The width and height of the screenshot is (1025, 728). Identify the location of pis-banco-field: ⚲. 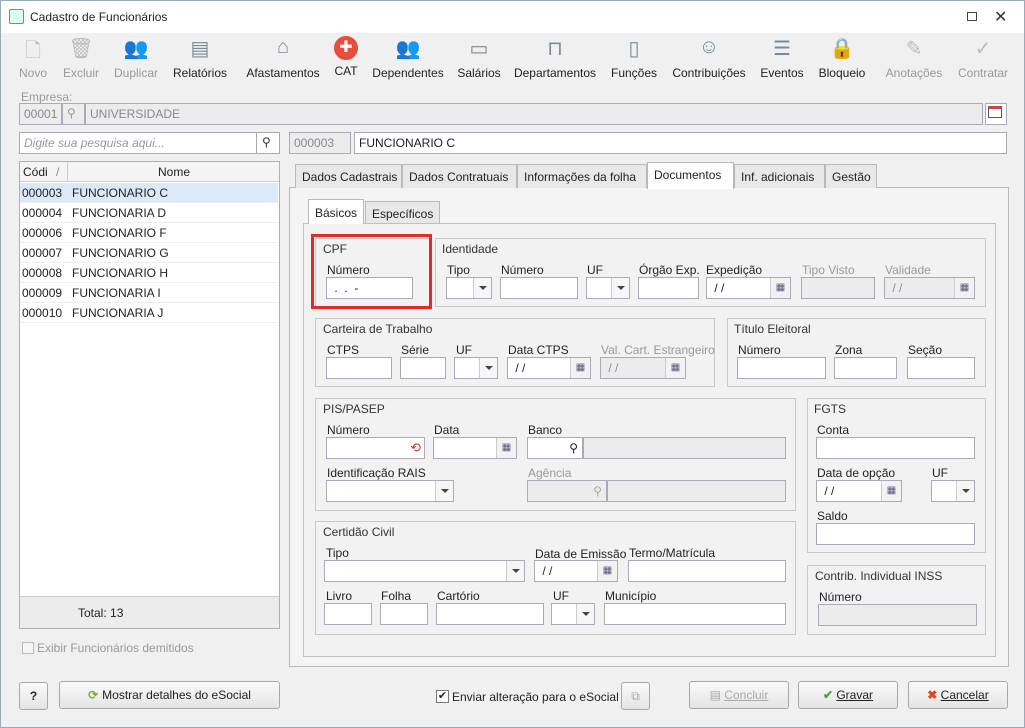
(555, 448).